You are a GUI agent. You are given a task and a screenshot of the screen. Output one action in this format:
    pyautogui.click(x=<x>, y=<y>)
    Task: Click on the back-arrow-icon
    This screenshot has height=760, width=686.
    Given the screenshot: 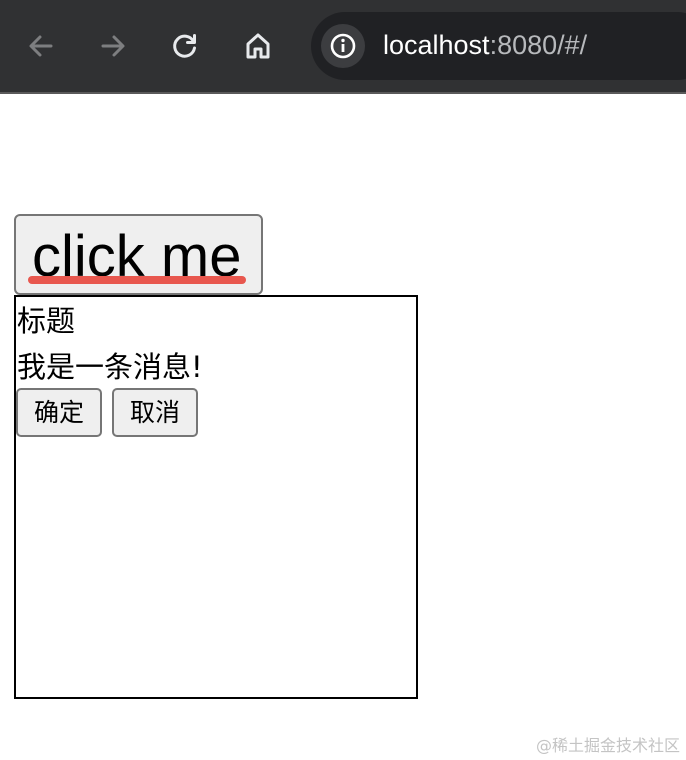 What is the action you would take?
    pyautogui.click(x=41, y=46)
    